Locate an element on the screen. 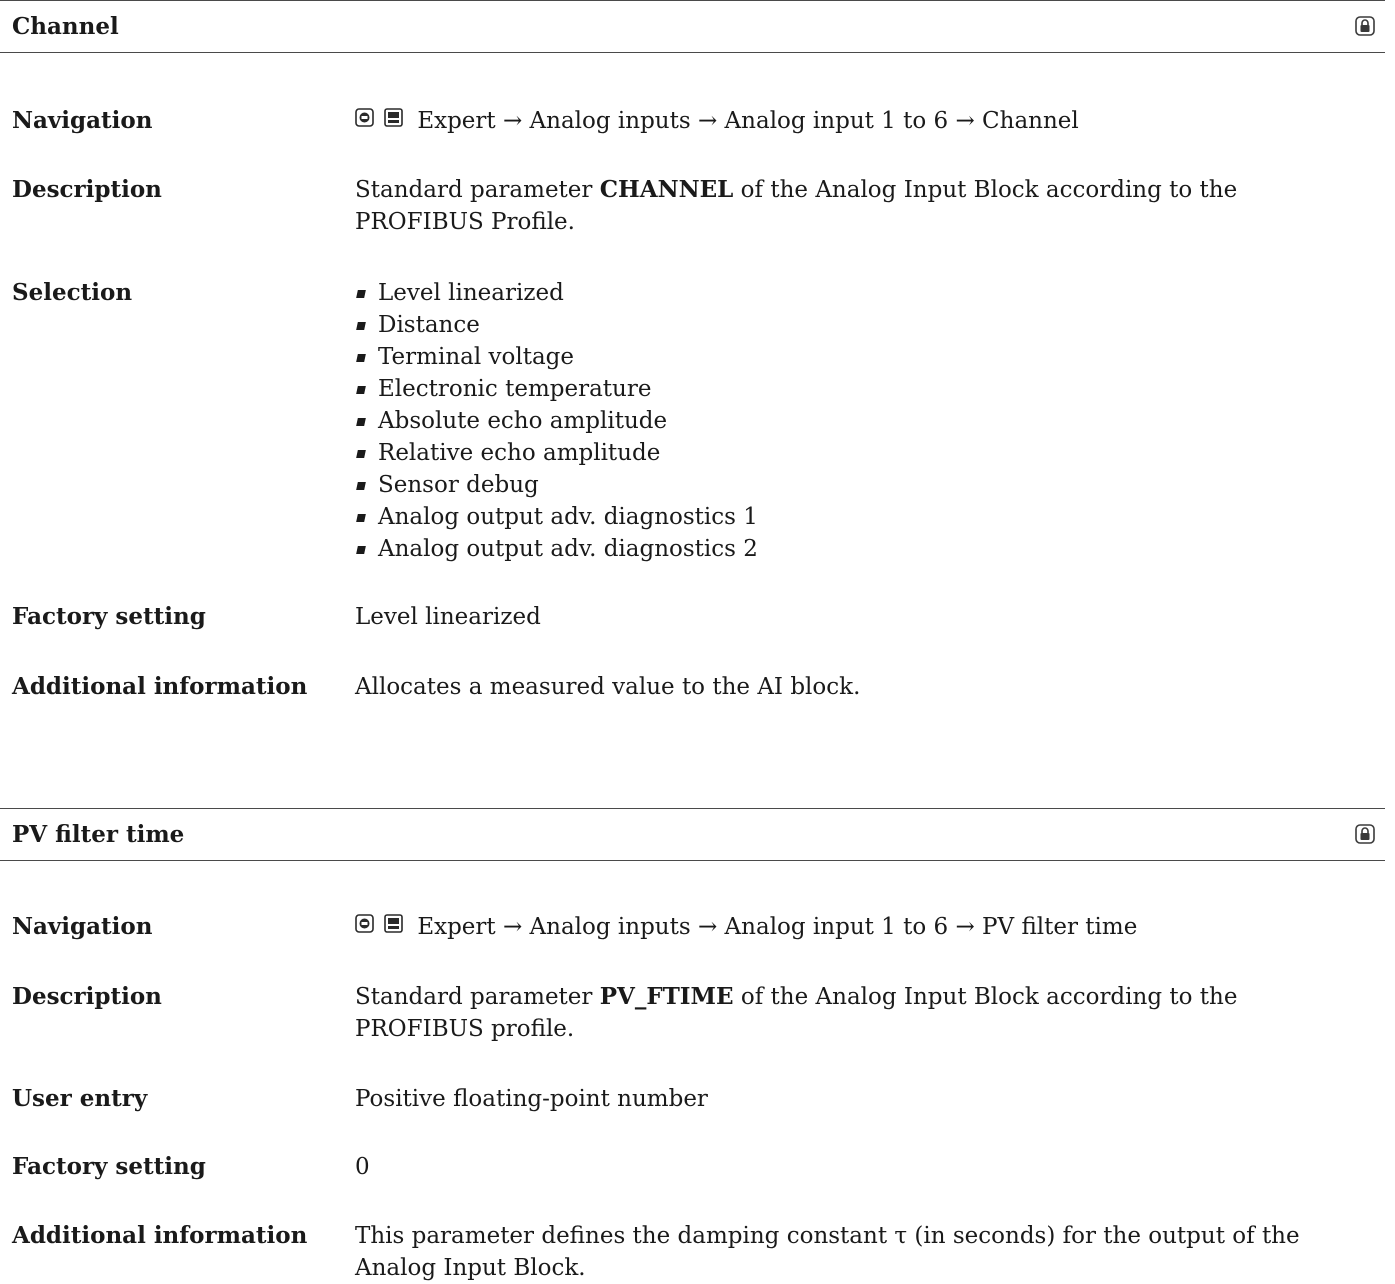 This screenshot has width=1395, height=1284. parameter-name: CHANNEL is located at coordinates (666, 189).